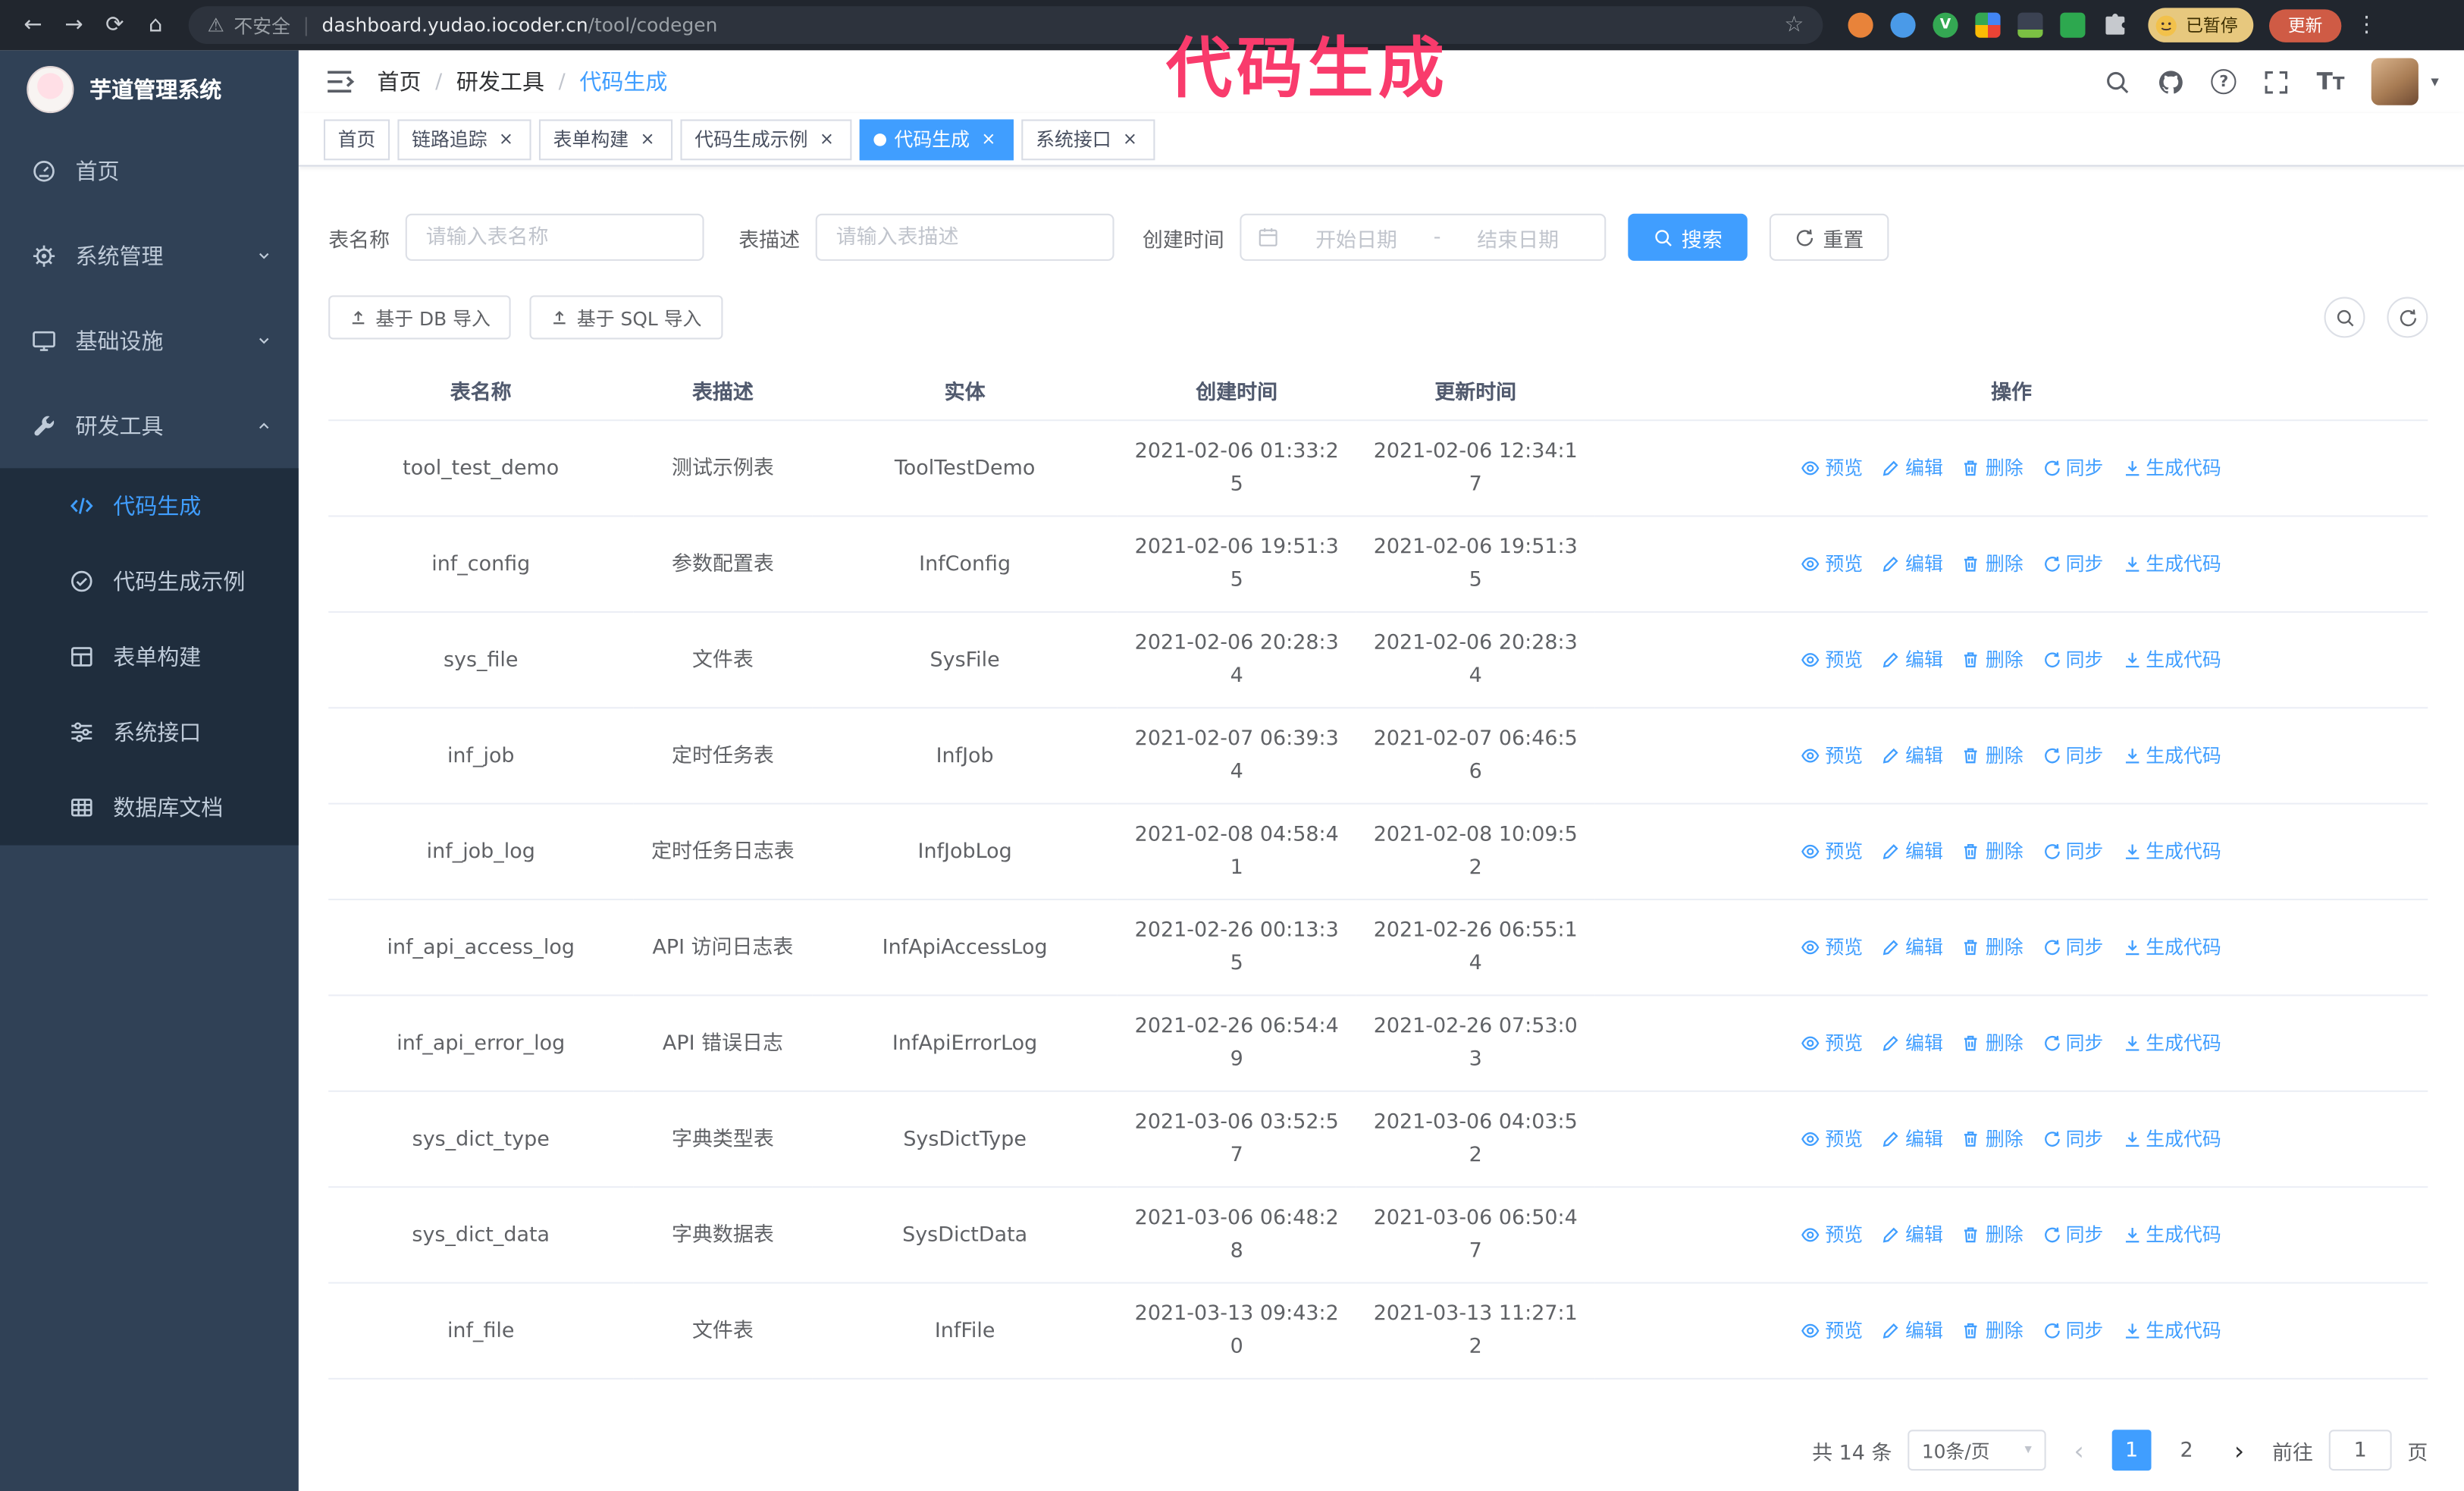 This screenshot has height=1491, width=2464. What do you see at coordinates (1977, 1450) in the screenshot?
I see `page-size-select: 10条/页 ▾` at bounding box center [1977, 1450].